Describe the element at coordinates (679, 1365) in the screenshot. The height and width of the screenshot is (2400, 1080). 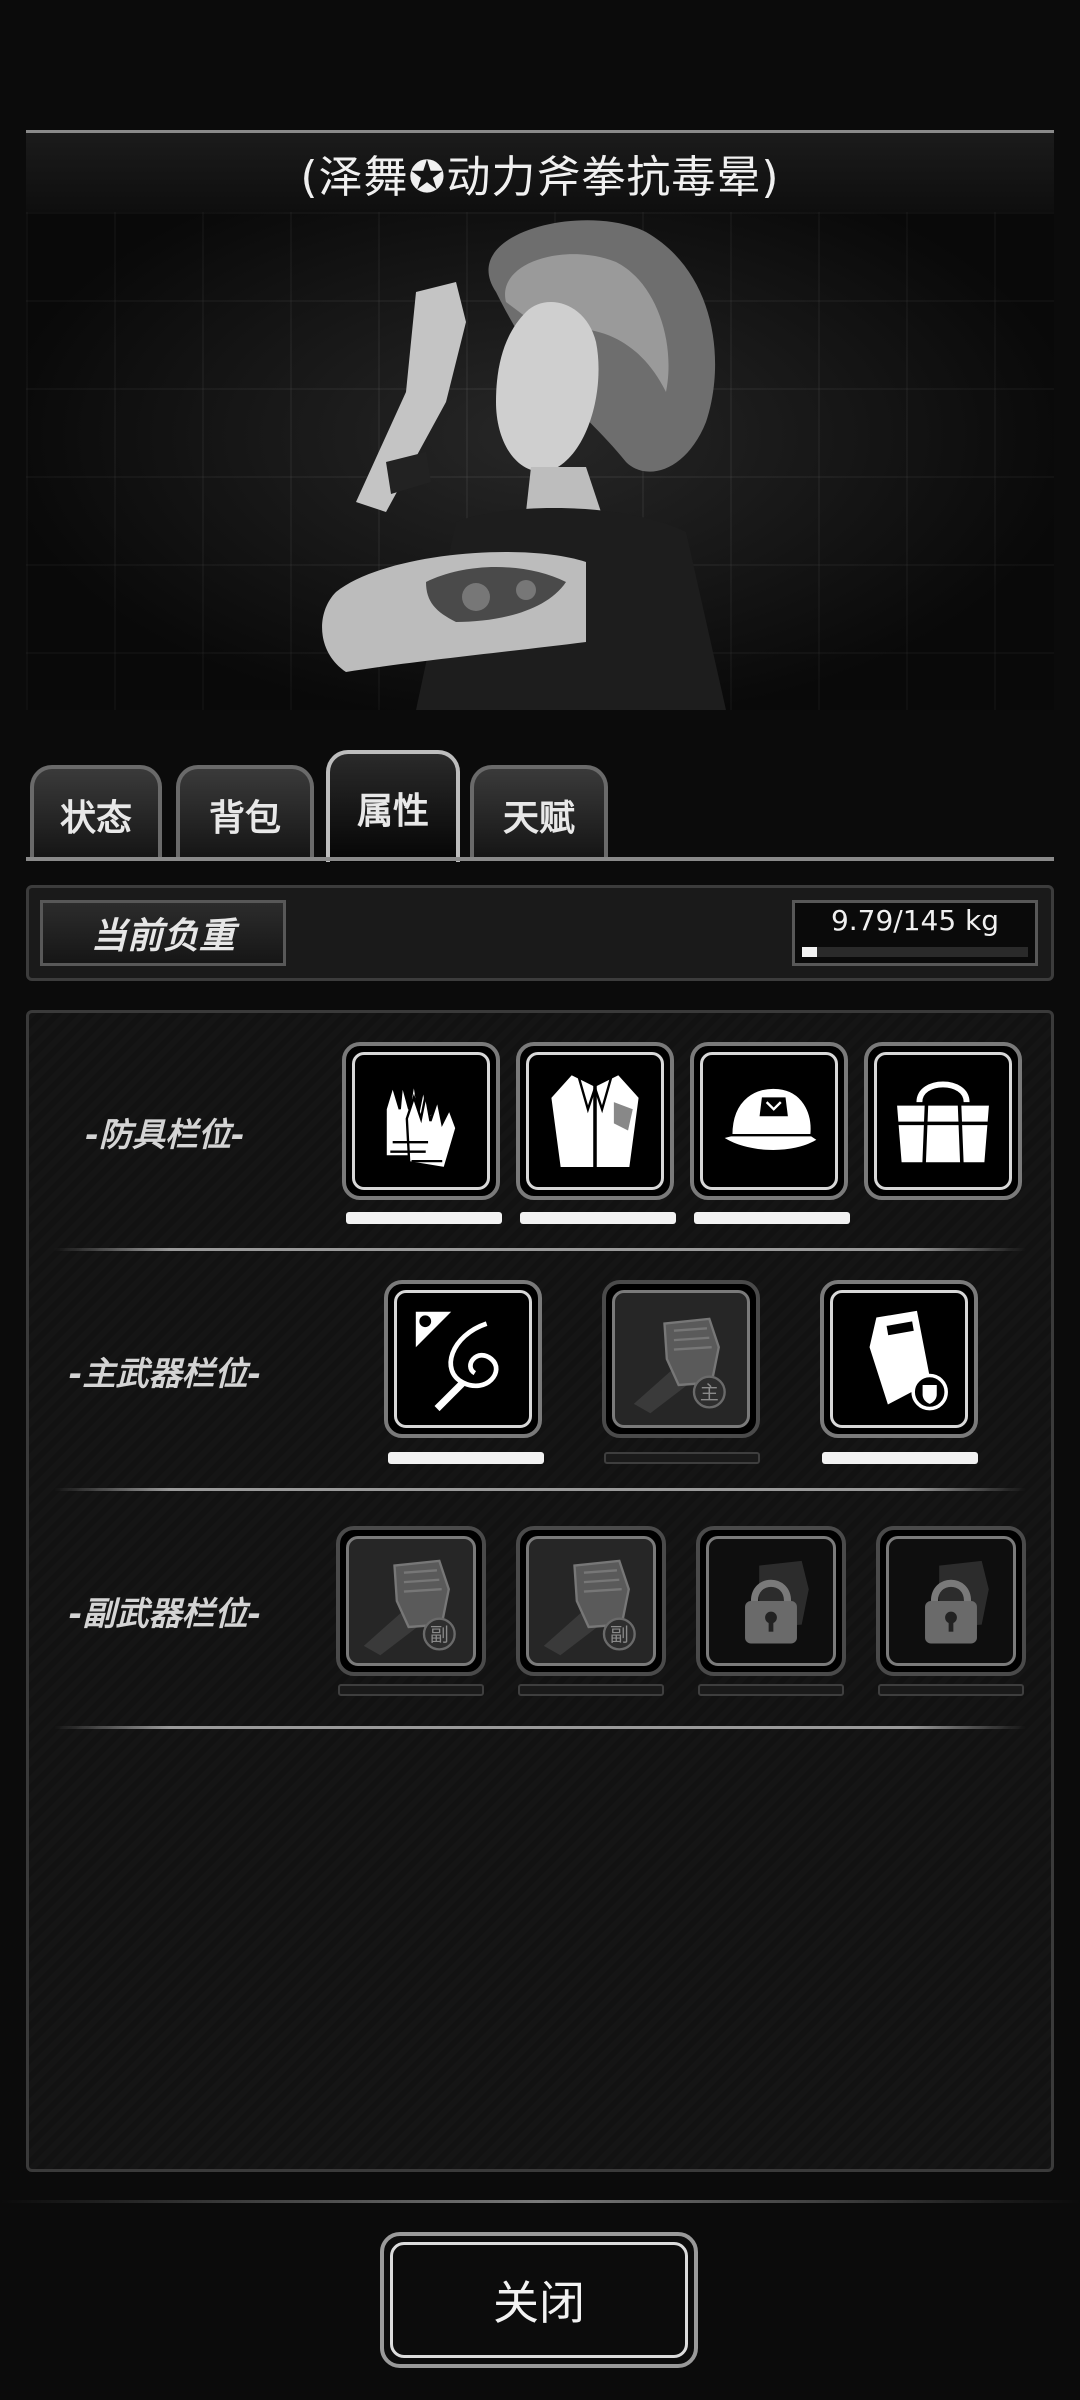
I see `fist-icon: 主` at that location.